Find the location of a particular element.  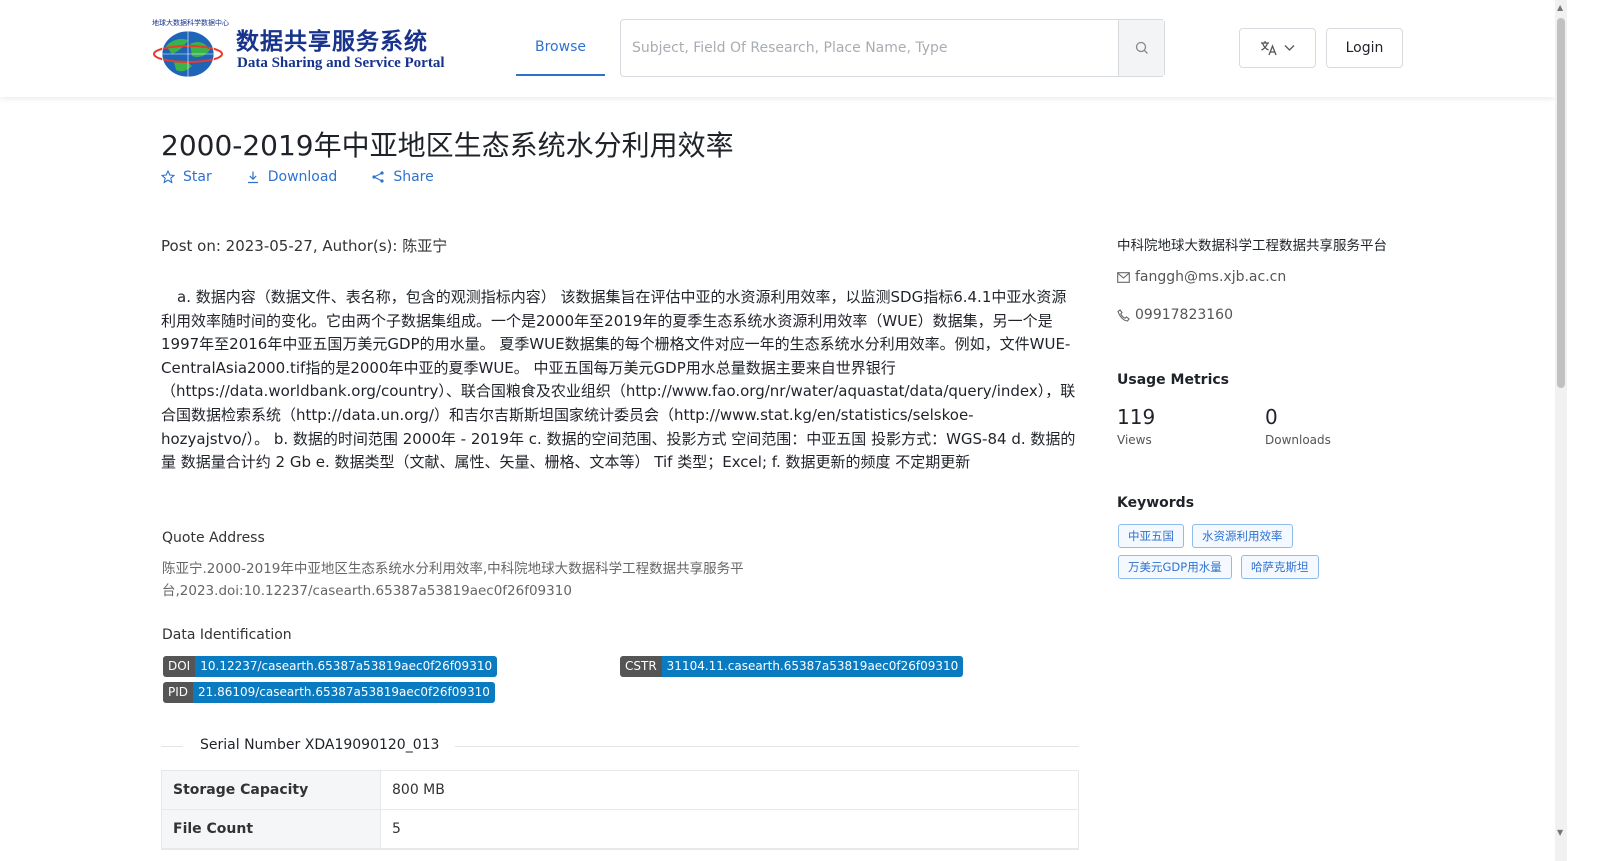

views-count: 119 is located at coordinates (1136, 417).